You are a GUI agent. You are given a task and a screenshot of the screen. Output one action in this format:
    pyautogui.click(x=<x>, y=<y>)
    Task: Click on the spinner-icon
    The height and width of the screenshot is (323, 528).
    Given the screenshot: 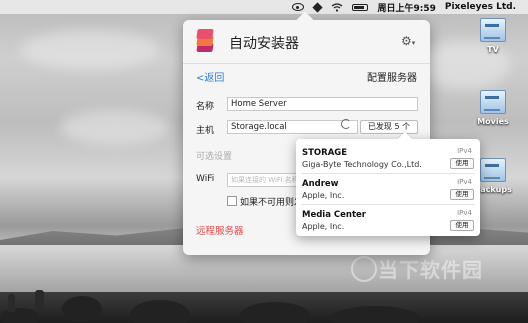 What is the action you would take?
    pyautogui.click(x=346, y=124)
    